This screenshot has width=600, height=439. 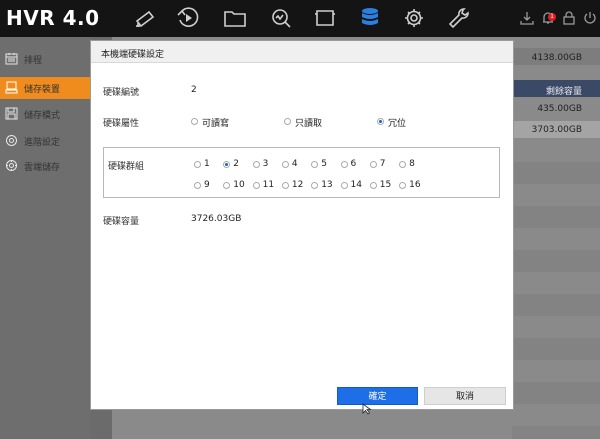 I want to click on power-icon, so click(x=590, y=18).